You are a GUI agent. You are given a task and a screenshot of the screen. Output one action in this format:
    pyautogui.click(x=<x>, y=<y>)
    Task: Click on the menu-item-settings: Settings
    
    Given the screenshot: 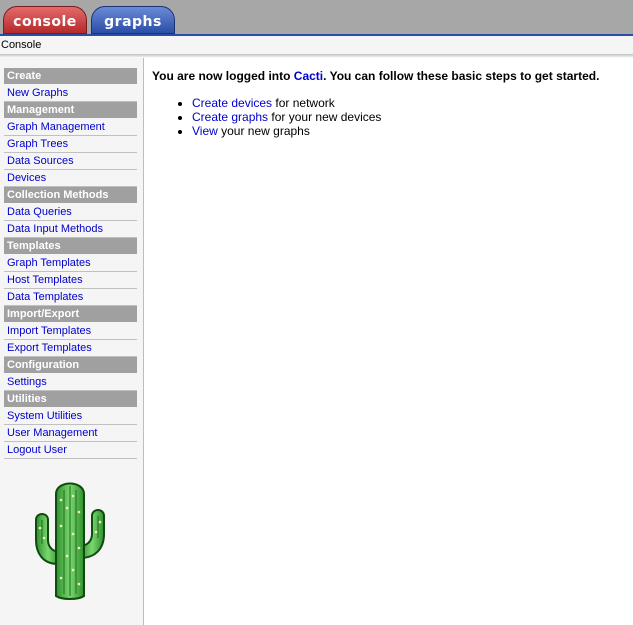 What is the action you would take?
    pyautogui.click(x=70, y=382)
    